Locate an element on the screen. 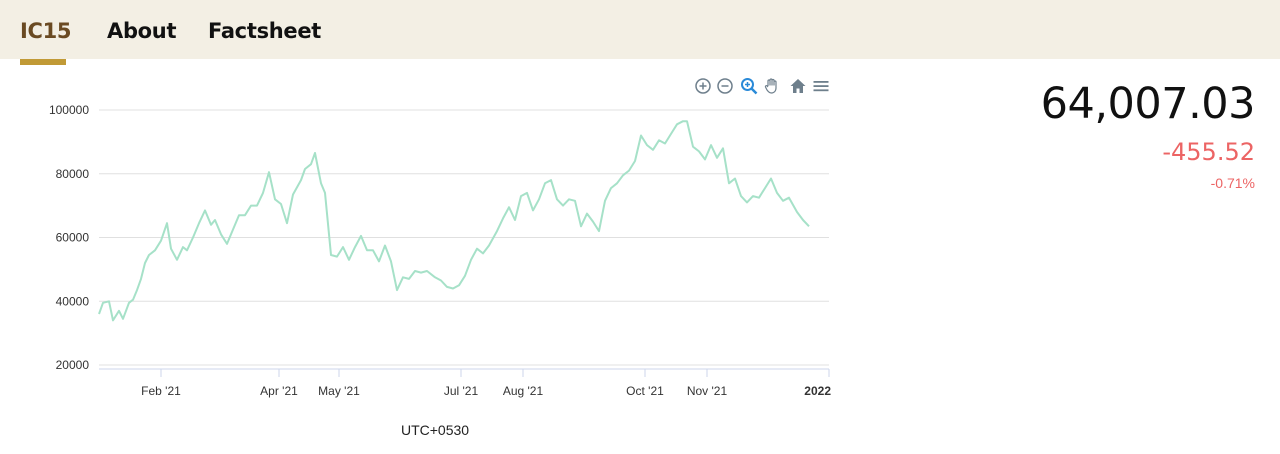 The width and height of the screenshot is (1280, 454). price-change-percent: -0.71% is located at coordinates (1232, 183).